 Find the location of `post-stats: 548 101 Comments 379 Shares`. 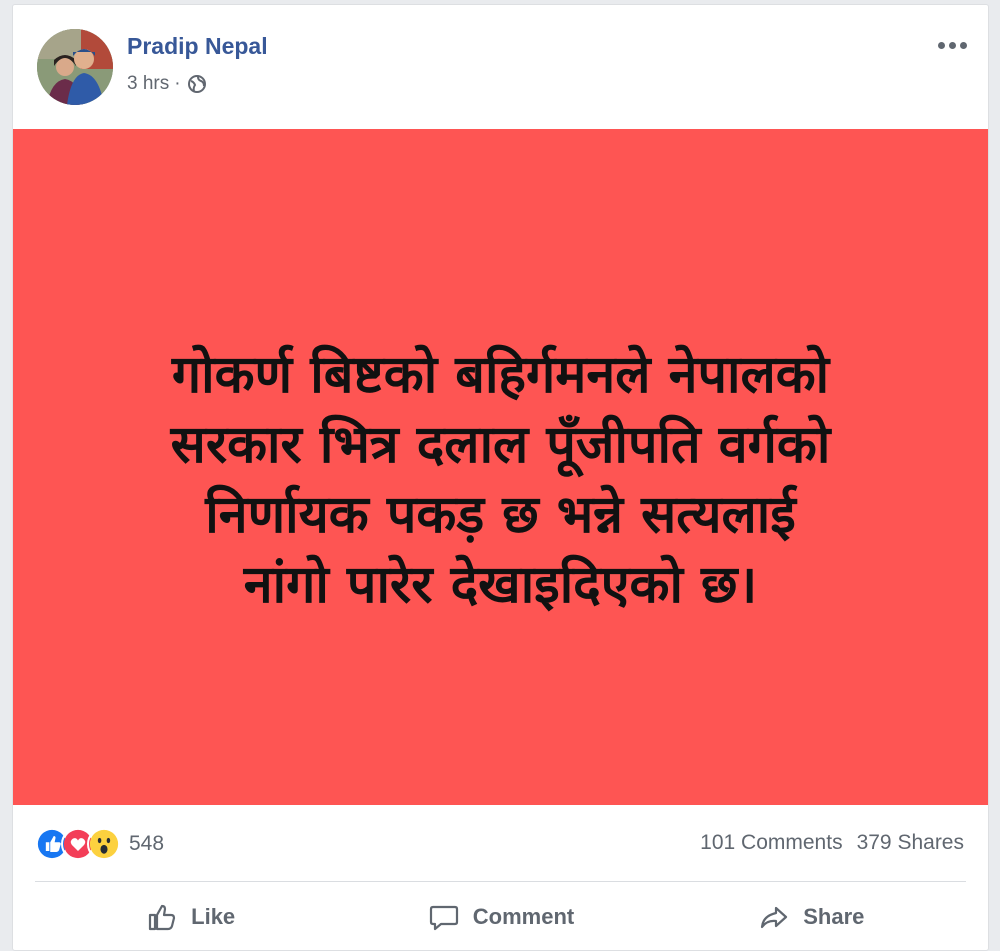

post-stats: 548 101 Comments 379 Shares is located at coordinates (500, 843).